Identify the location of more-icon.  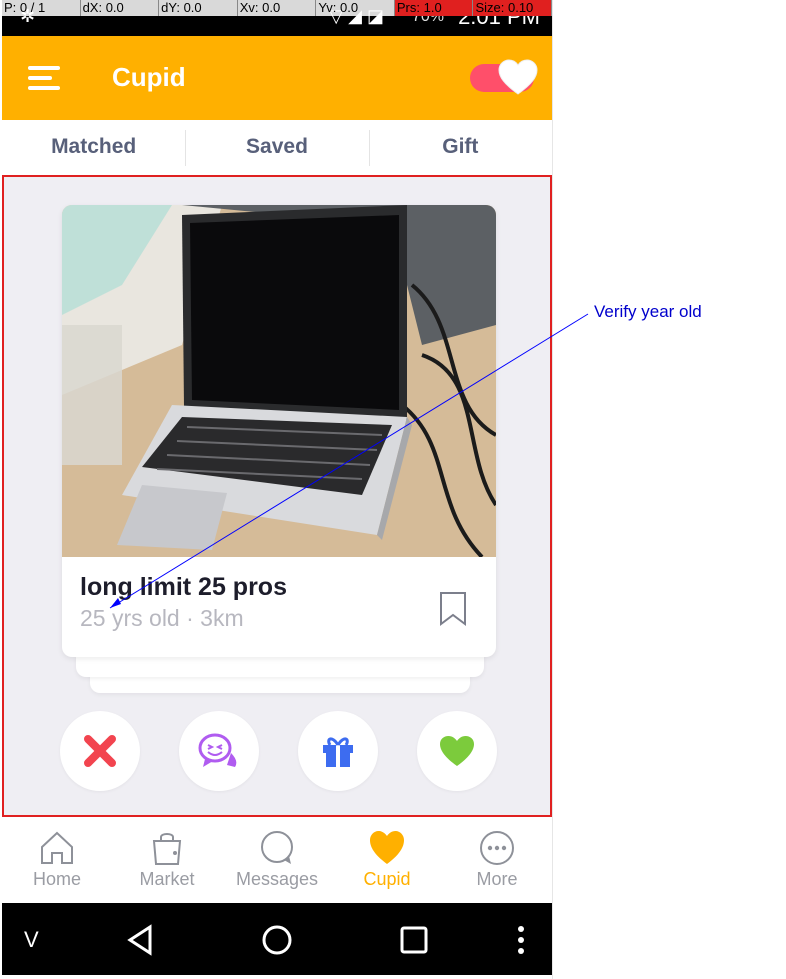
(497, 848).